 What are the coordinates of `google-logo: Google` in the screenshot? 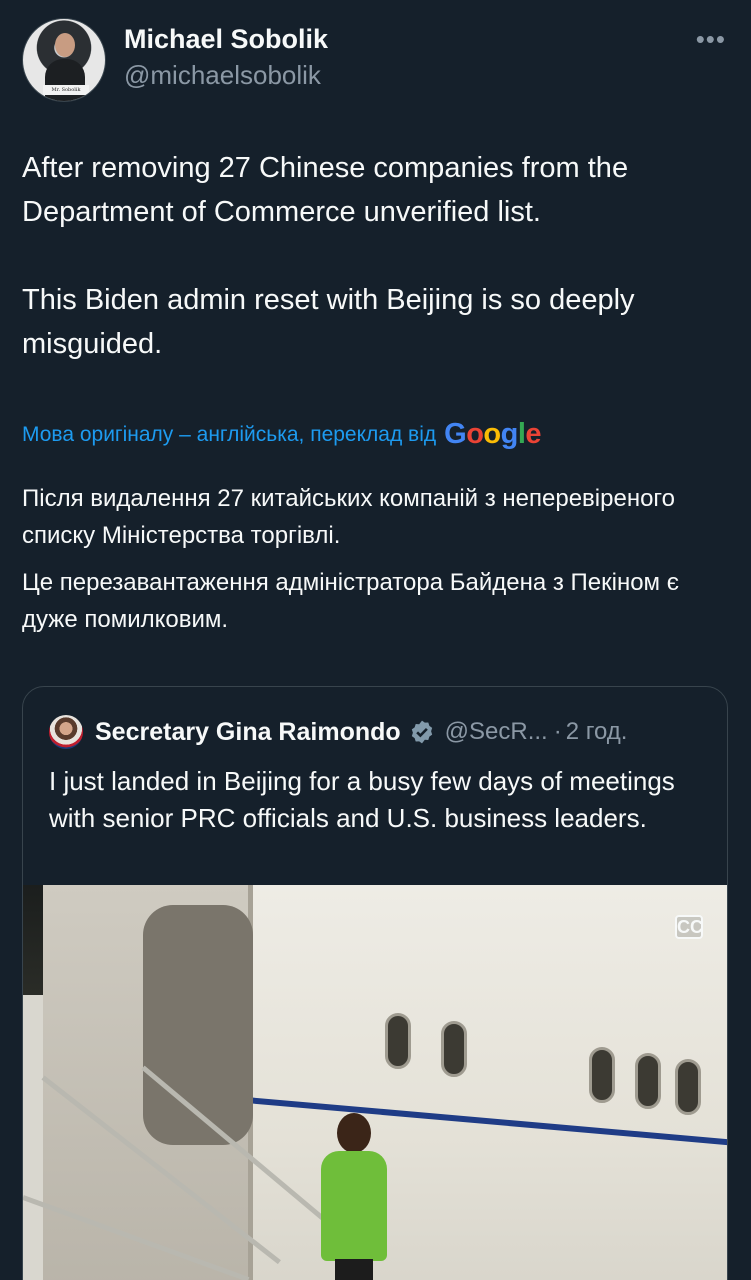 It's located at (493, 434).